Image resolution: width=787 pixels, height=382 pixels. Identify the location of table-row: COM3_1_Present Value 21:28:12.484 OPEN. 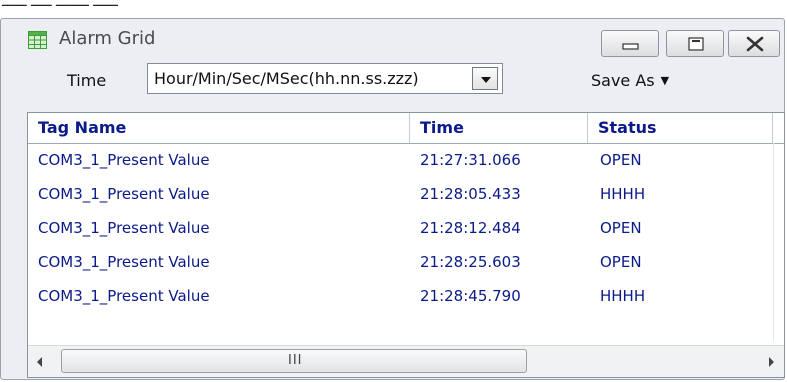
(406, 228).